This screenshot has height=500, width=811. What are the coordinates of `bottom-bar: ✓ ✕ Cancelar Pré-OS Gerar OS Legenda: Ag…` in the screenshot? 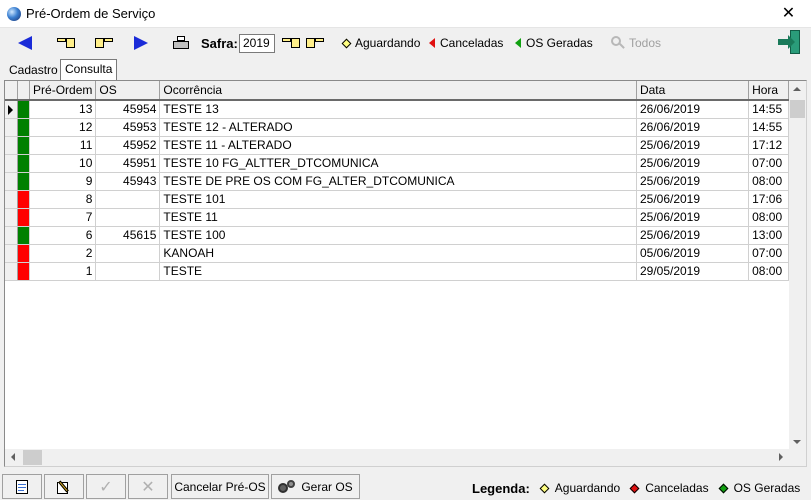 It's located at (405, 486).